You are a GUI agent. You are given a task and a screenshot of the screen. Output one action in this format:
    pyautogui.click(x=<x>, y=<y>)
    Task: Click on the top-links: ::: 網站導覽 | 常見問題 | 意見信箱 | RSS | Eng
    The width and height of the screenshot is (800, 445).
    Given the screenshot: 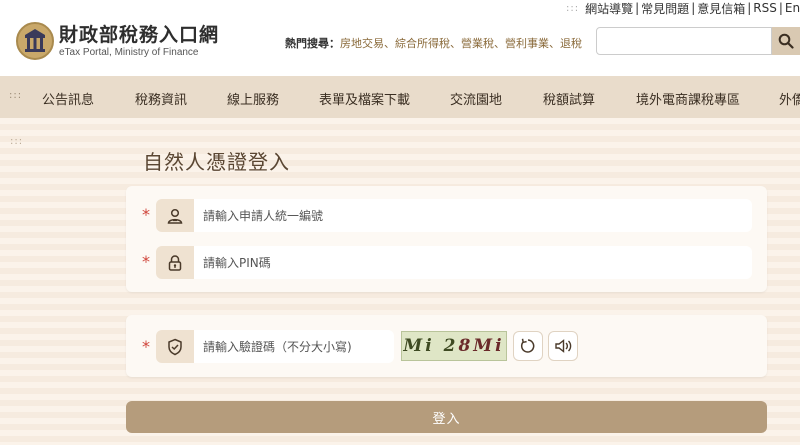 What is the action you would take?
    pyautogui.click(x=683, y=8)
    